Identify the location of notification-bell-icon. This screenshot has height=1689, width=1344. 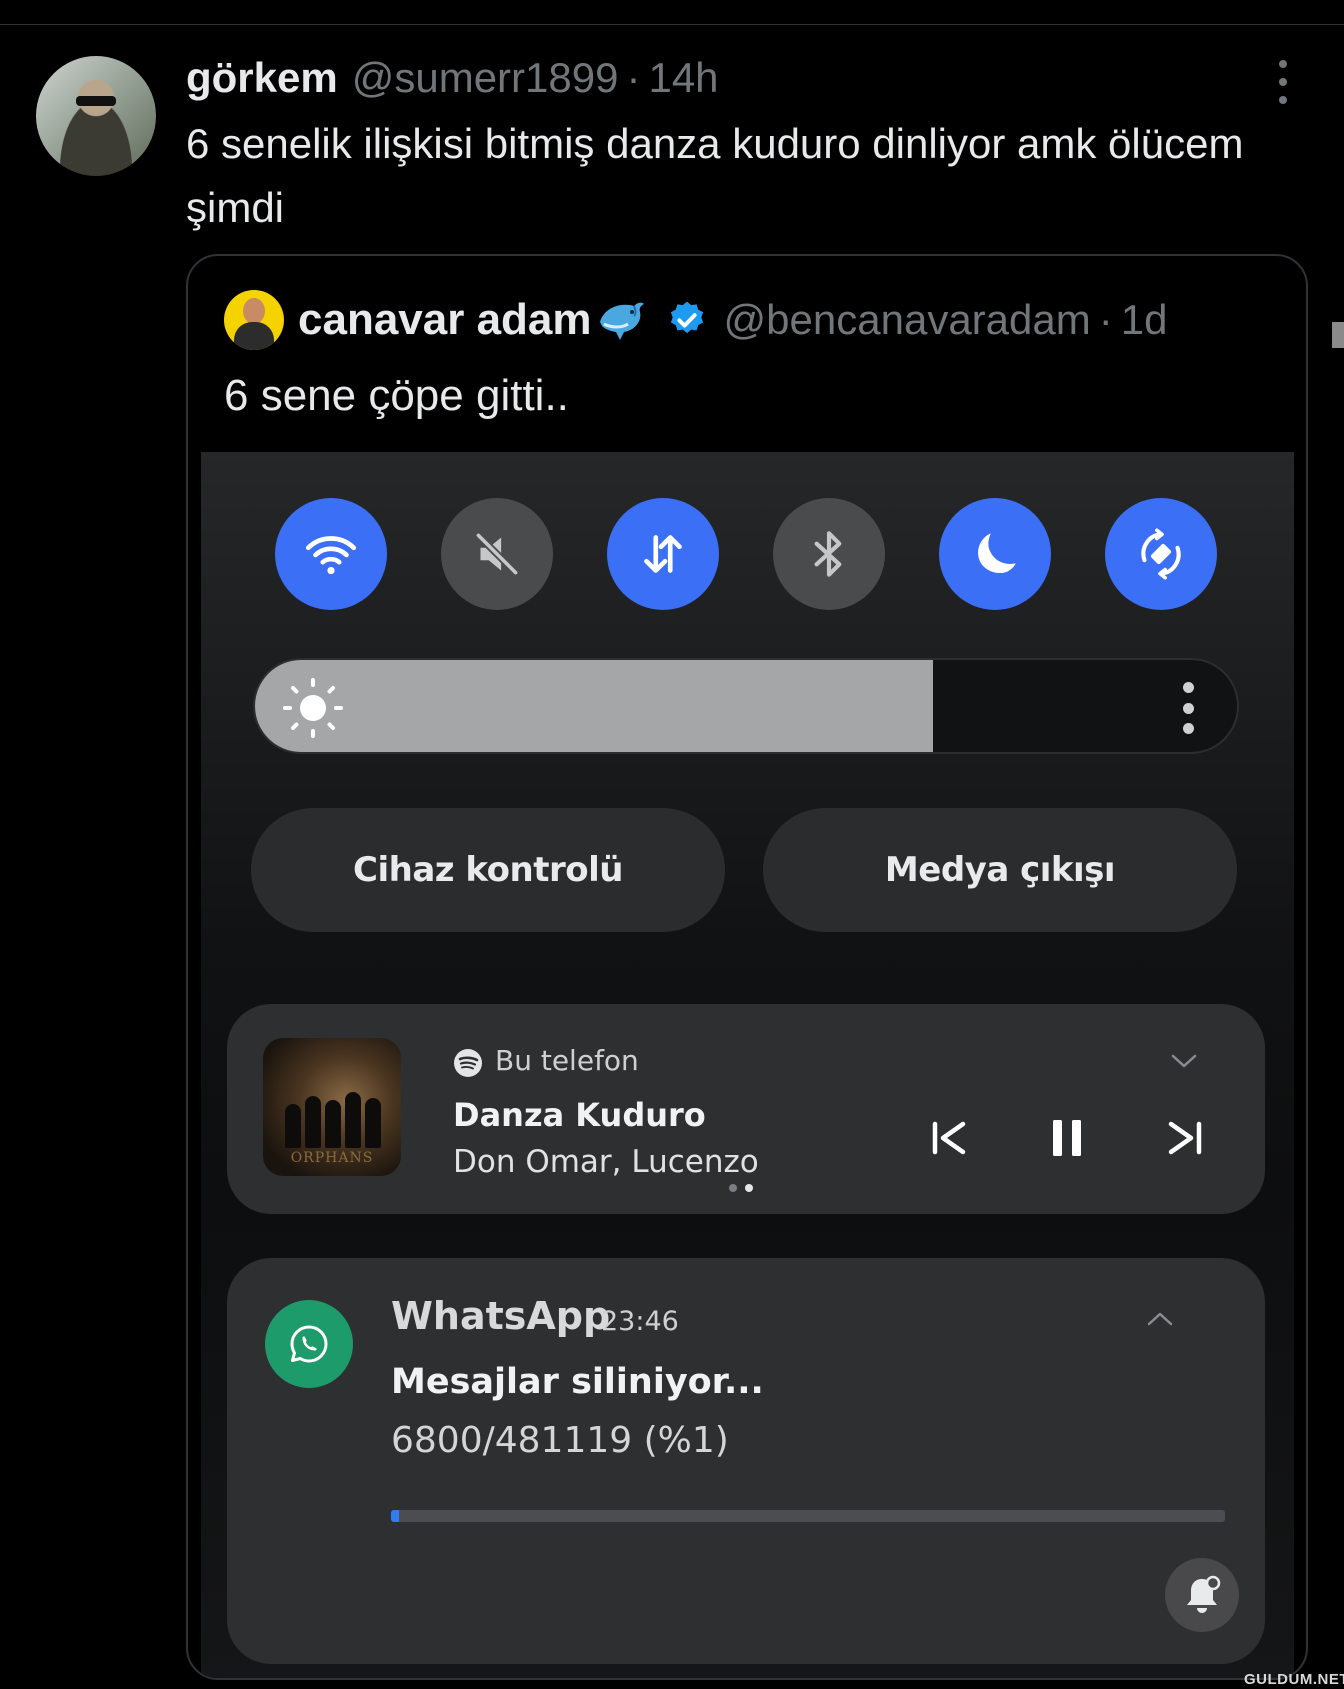
(1202, 1595).